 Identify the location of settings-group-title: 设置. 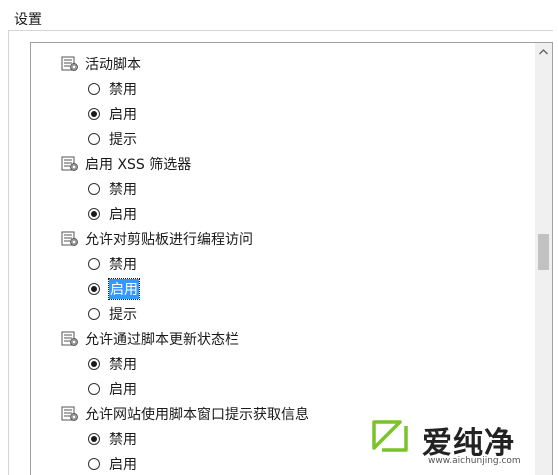
(28, 20).